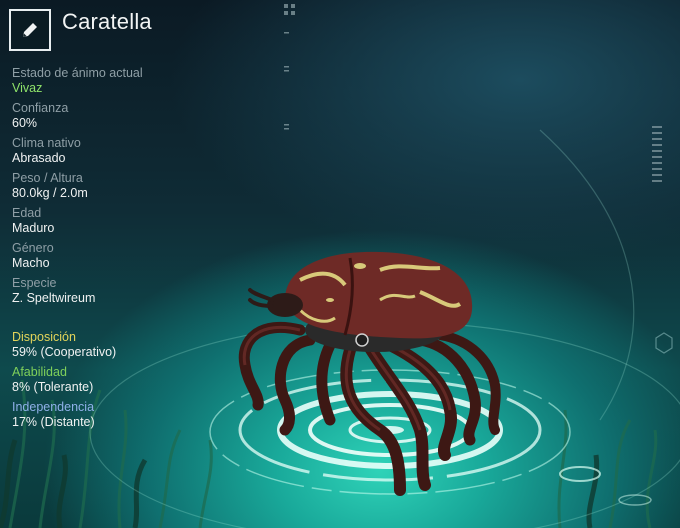  I want to click on stat-climate: Clima nativo Abrasado, so click(142, 151).